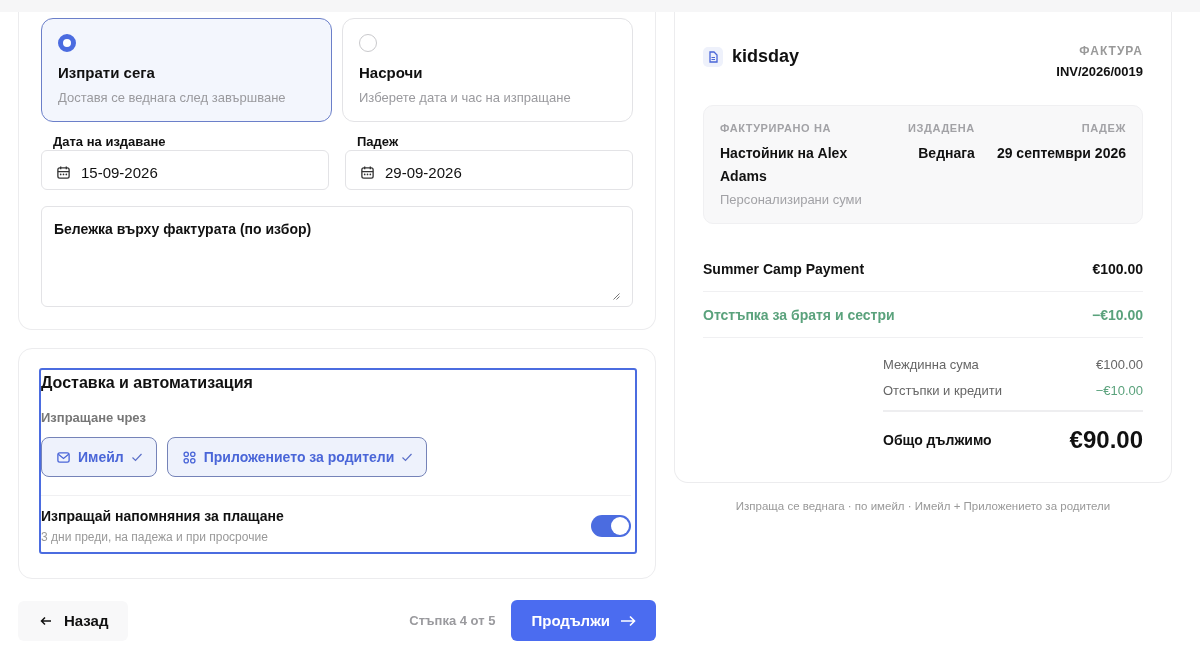  I want to click on section-title: Доставка и автоматизация, so click(147, 383).